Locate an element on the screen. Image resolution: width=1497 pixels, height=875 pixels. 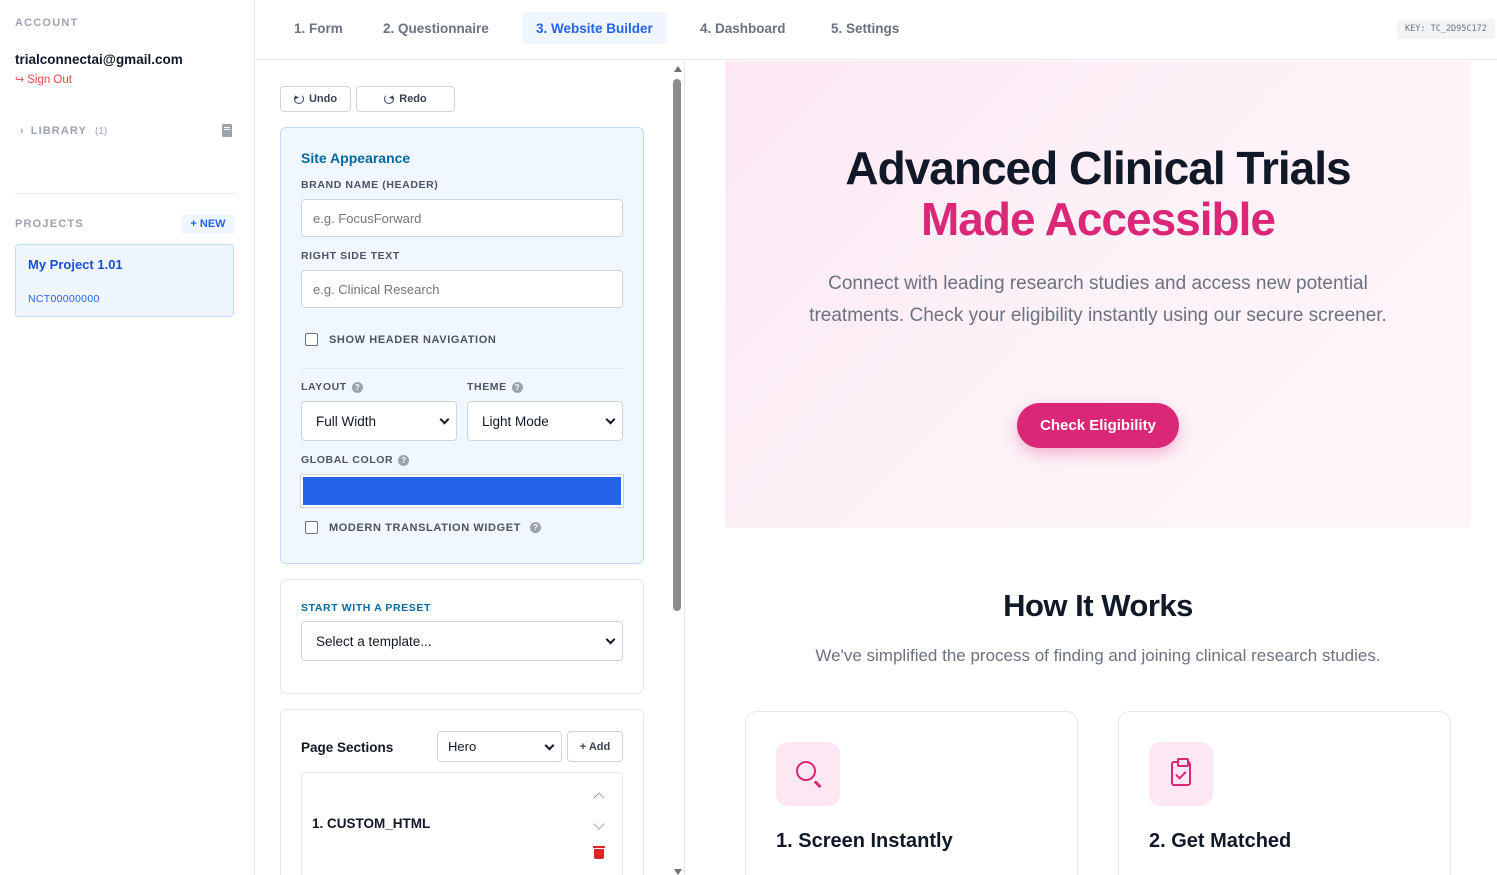
site-appearance-title: Site Appearance is located at coordinates (356, 158).